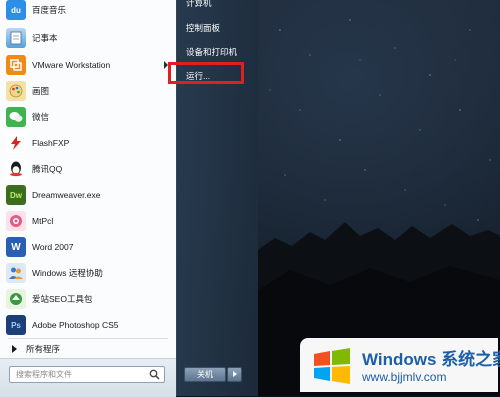  What do you see at coordinates (16, 143) in the screenshot?
I see `flashfxp-icon` at bounding box center [16, 143].